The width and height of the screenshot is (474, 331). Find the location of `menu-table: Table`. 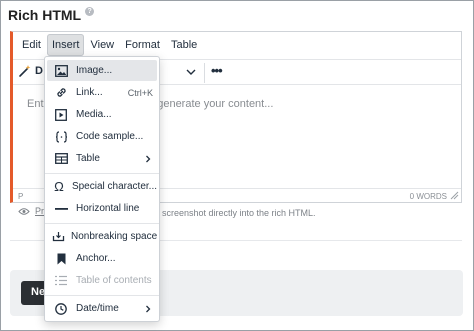

menu-table: Table is located at coordinates (184, 45).